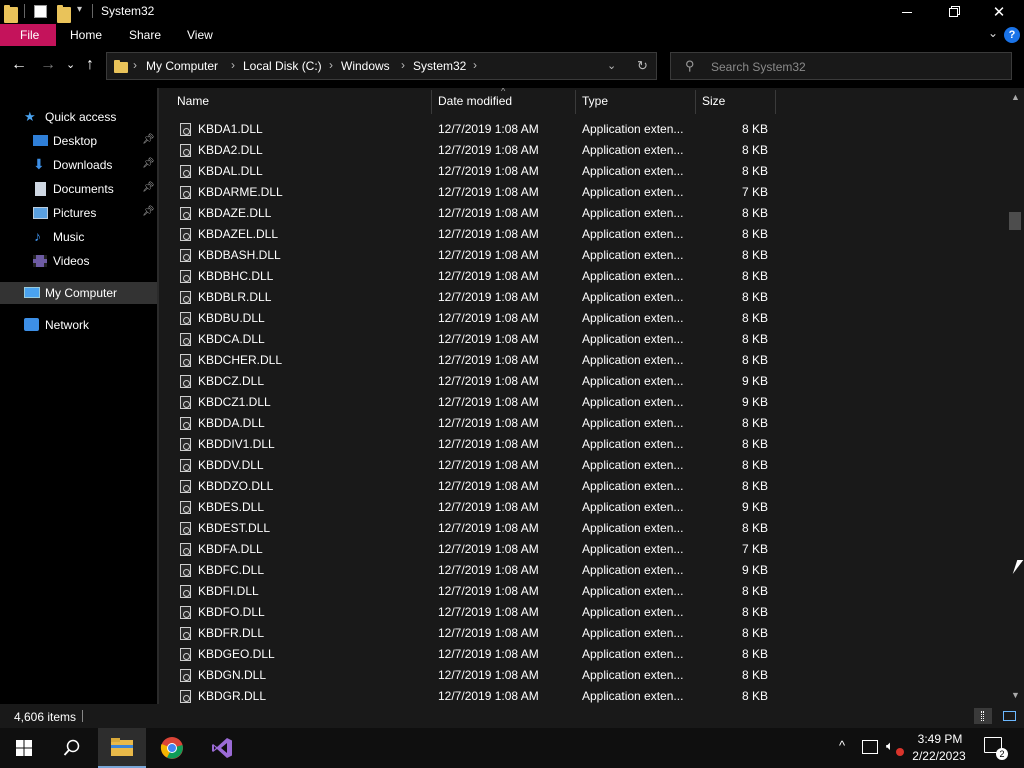 The width and height of the screenshot is (1024, 768). What do you see at coordinates (72, 748) in the screenshot?
I see `taskbar-search-button` at bounding box center [72, 748].